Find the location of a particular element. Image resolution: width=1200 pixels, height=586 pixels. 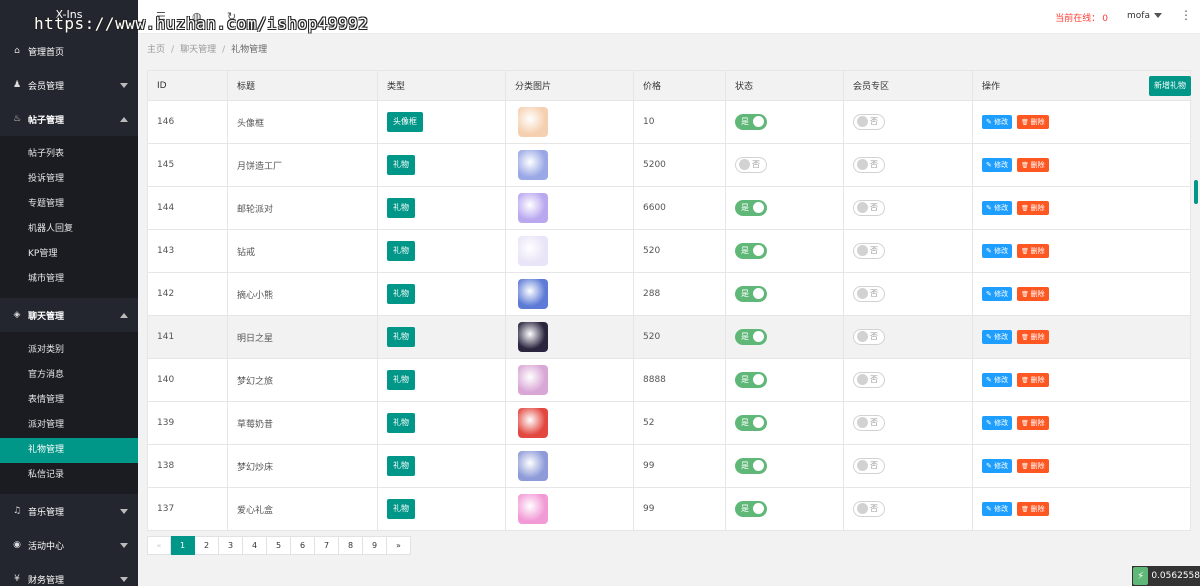

page-button: 2 is located at coordinates (207, 545).